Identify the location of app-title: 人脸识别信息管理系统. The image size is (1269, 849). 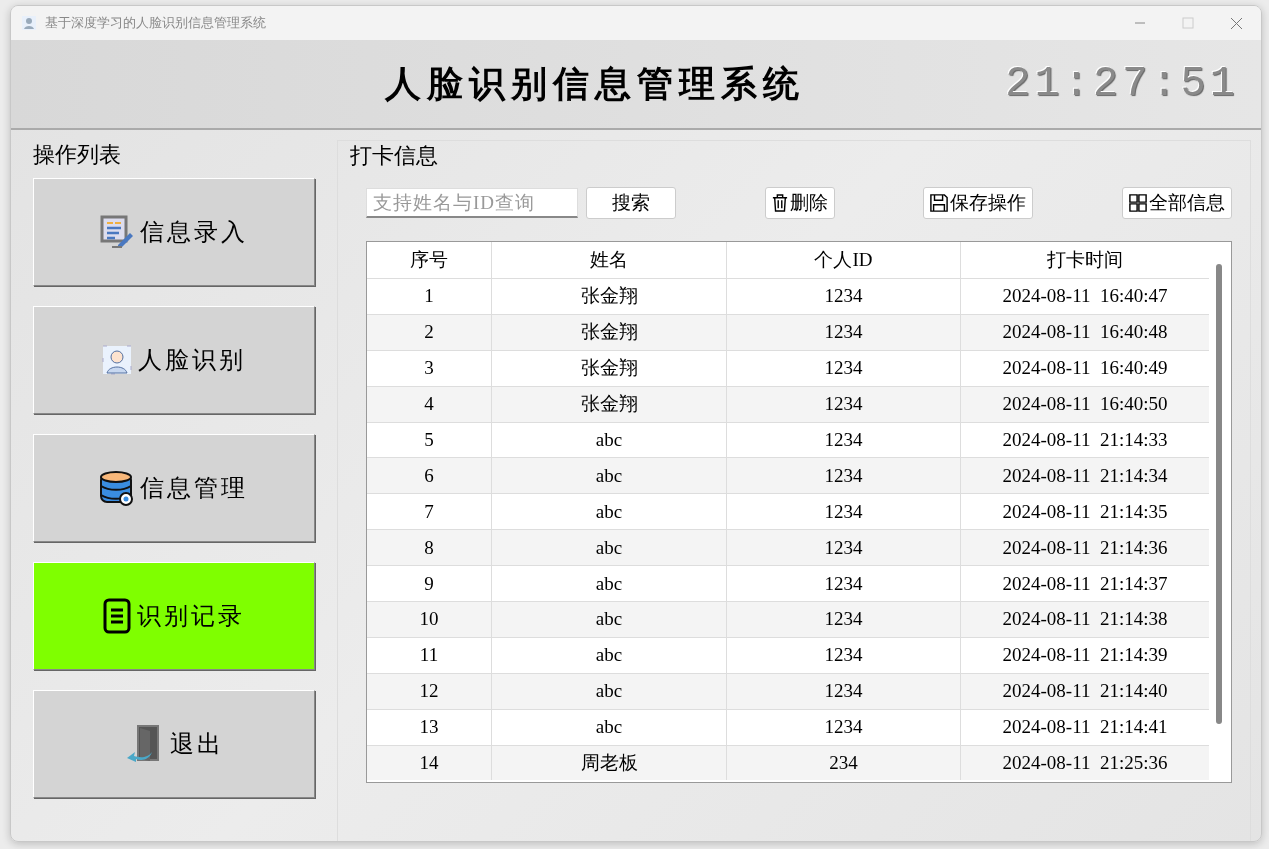
(595, 84).